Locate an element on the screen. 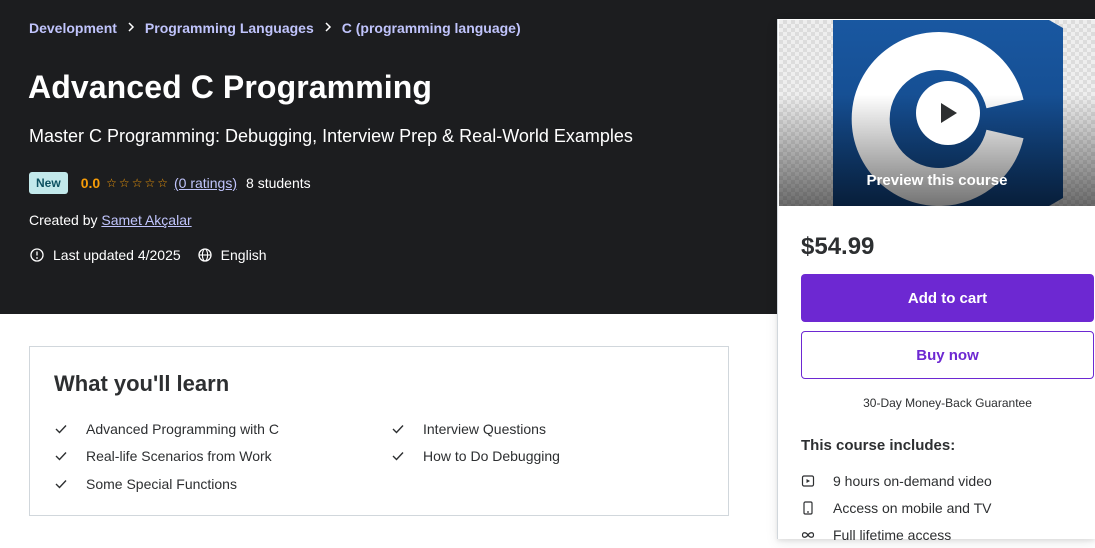  learn-item-label: Real-life Scenarios from Work is located at coordinates (179, 456).